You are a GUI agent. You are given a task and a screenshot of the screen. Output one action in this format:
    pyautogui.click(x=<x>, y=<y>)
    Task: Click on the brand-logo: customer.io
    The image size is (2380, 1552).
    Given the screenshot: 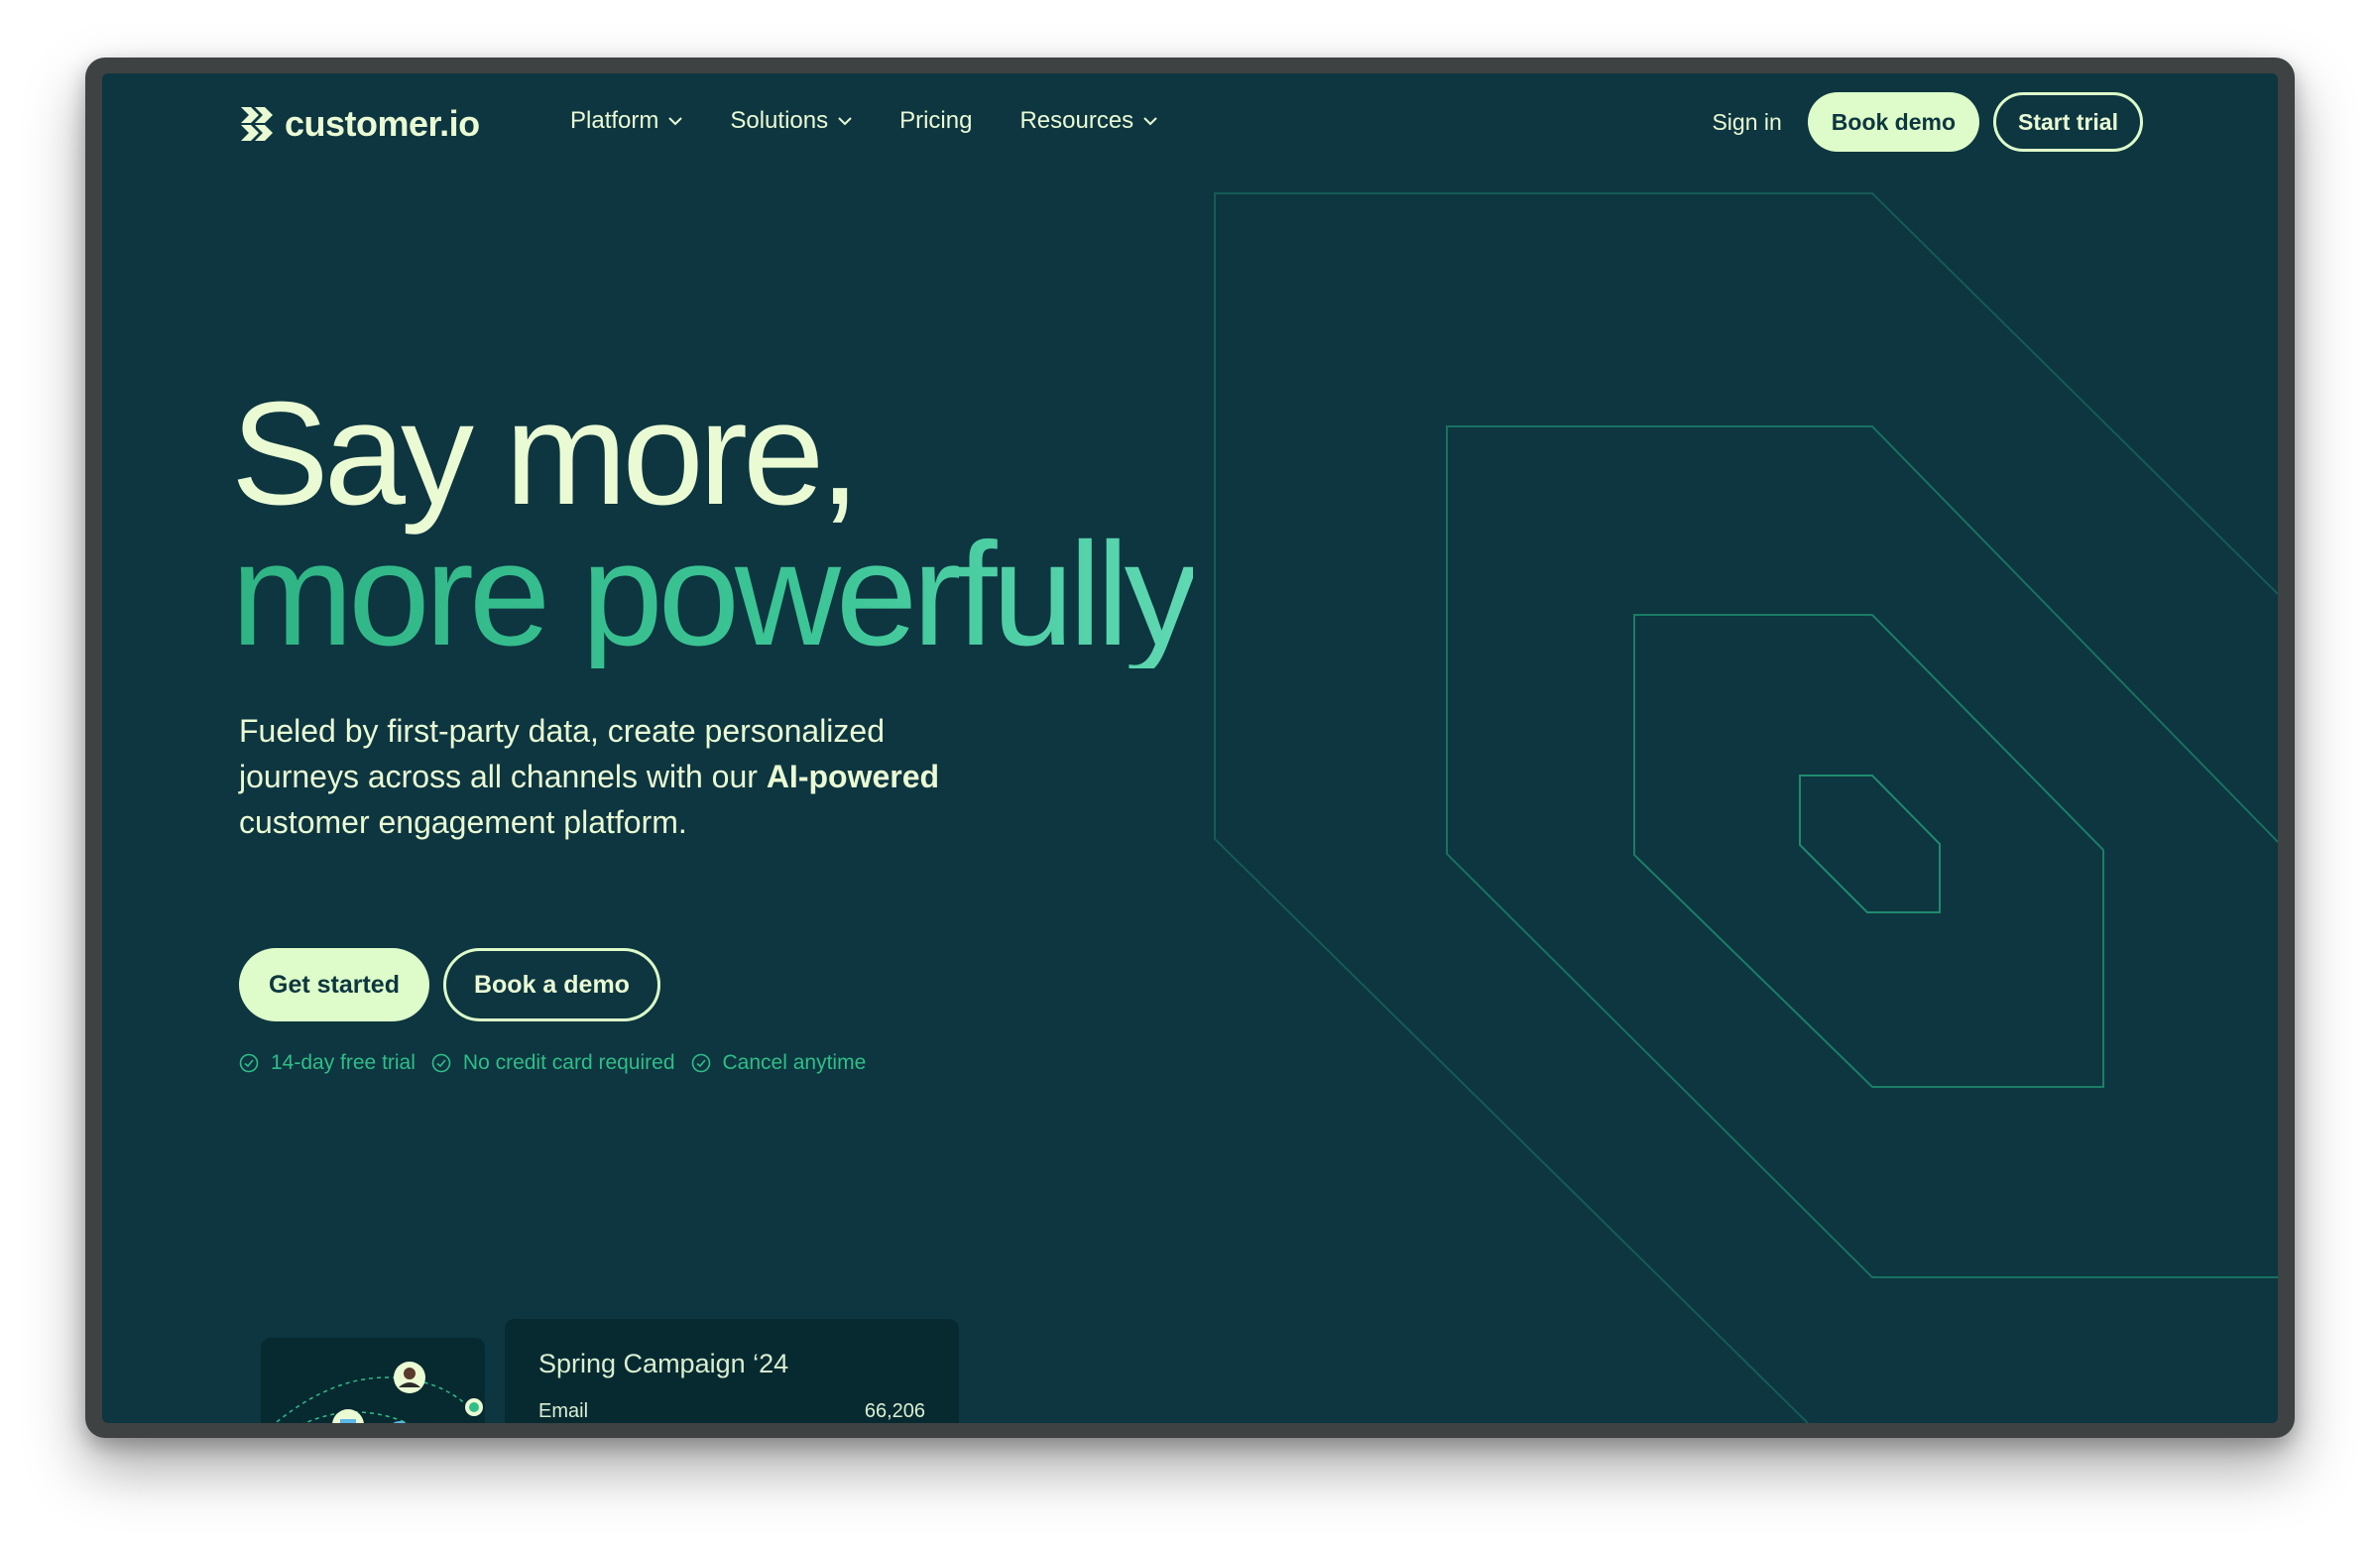 What is the action you would take?
    pyautogui.click(x=359, y=124)
    